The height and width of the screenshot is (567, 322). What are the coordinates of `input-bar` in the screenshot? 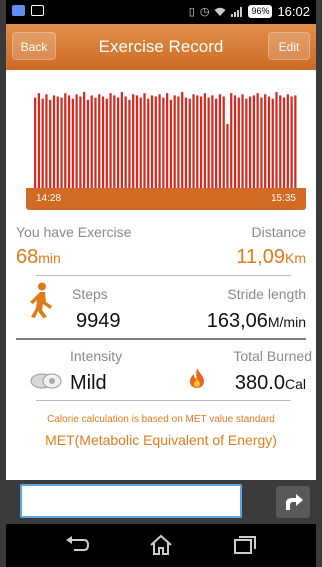 It's located at (161, 502).